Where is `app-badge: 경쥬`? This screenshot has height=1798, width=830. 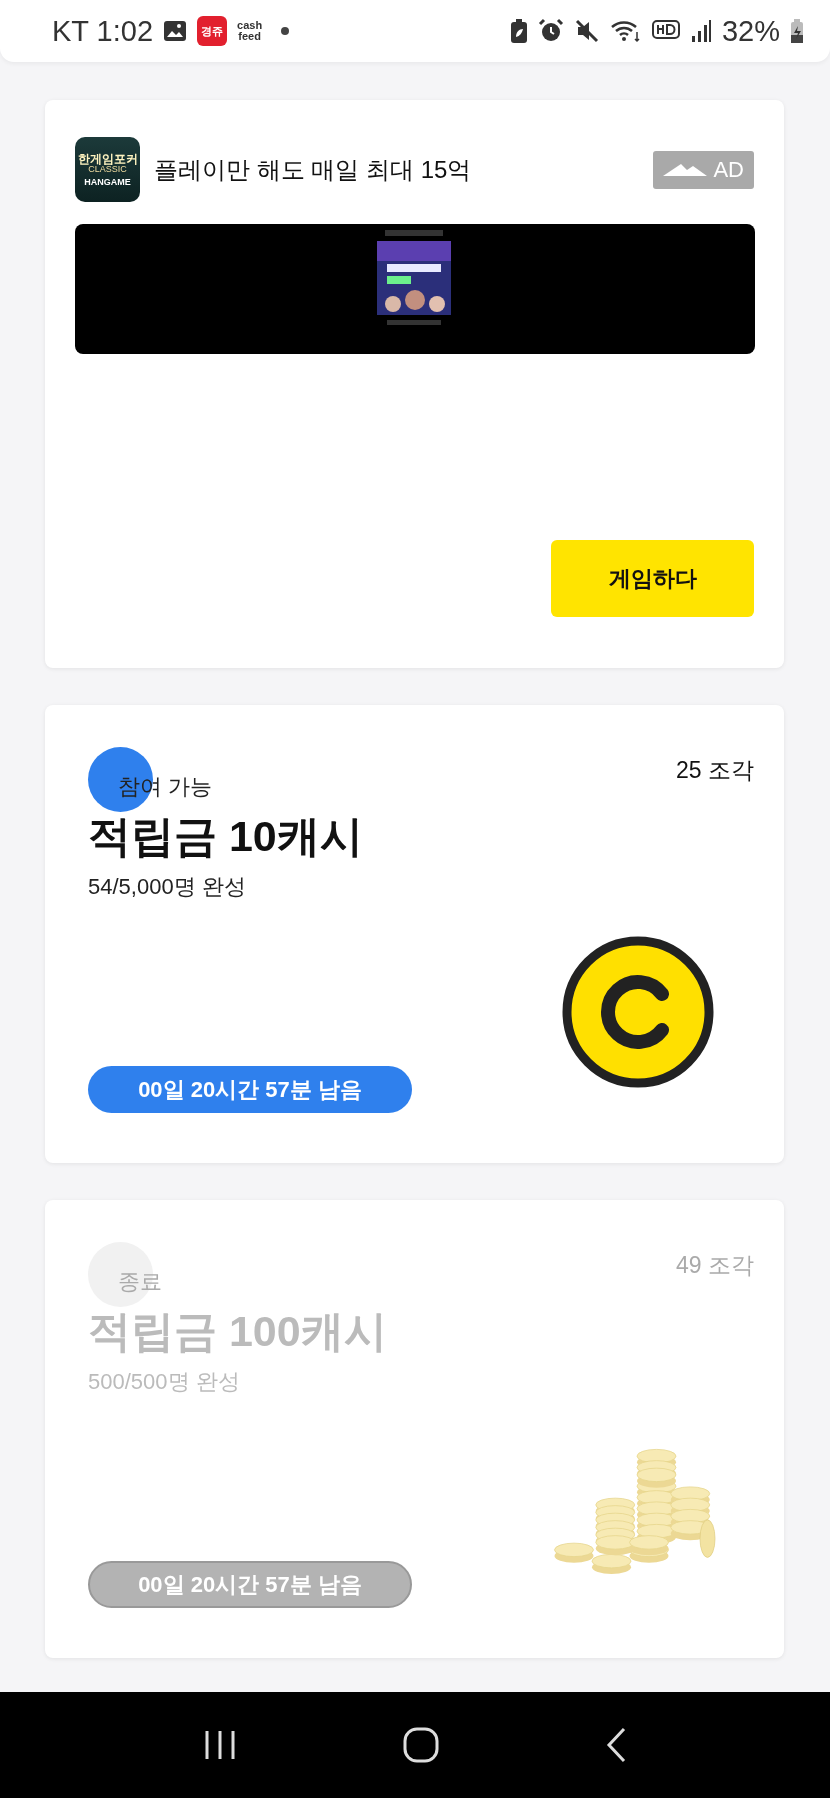
app-badge: 경쥬 is located at coordinates (212, 31).